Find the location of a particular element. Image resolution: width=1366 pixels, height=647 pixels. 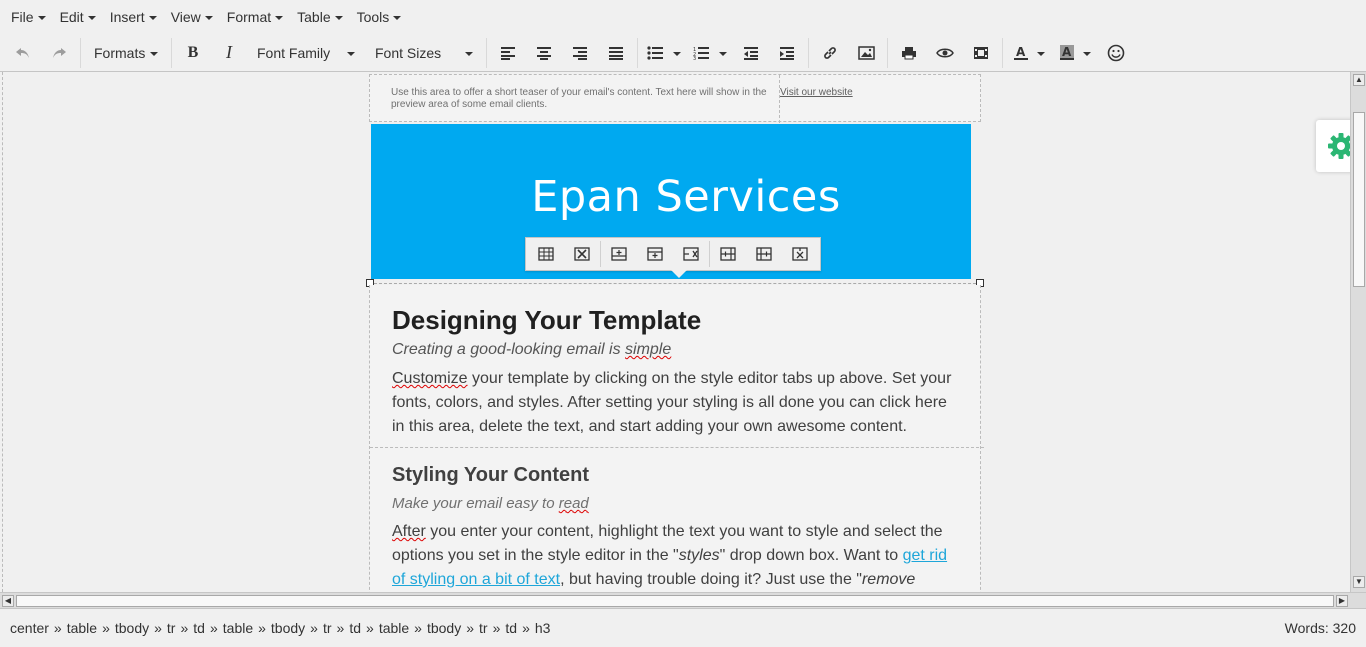

insert-col-before-button is located at coordinates (728, 254).